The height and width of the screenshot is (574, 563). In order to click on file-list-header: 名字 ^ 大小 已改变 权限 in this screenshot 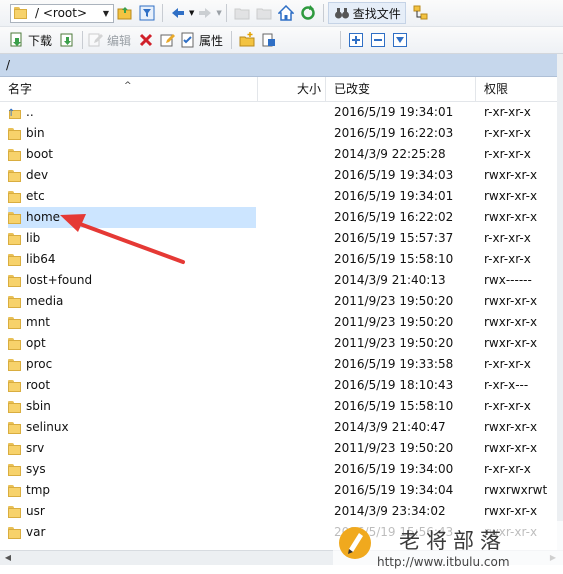, I will do `click(278, 89)`.